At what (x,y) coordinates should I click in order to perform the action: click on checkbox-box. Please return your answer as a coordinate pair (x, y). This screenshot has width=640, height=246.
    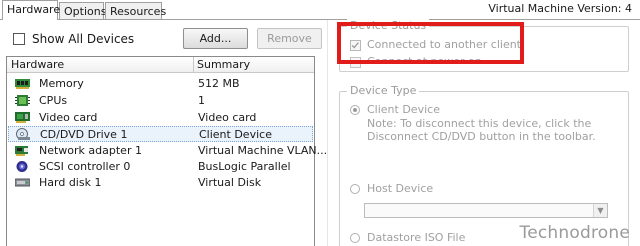
    Looking at the image, I should click on (19, 39).